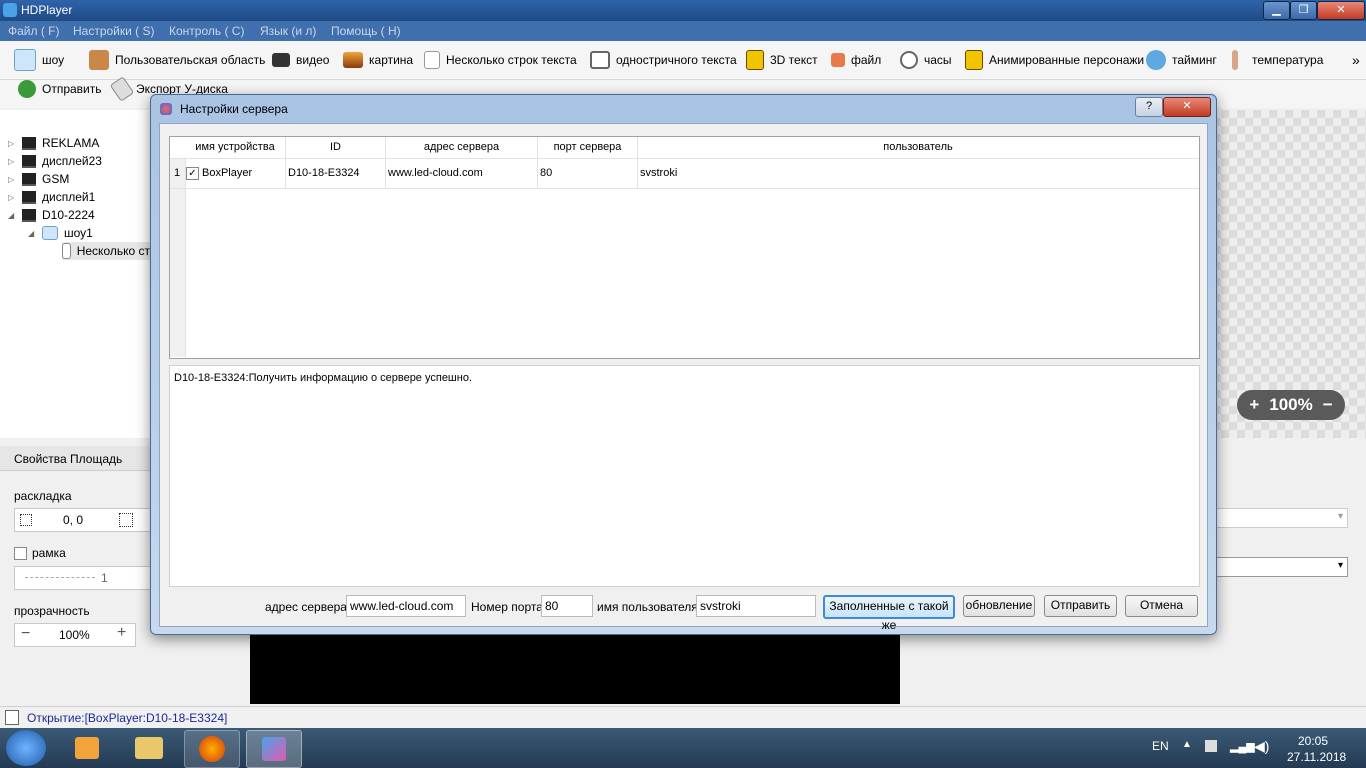 This screenshot has height=768, width=1366. I want to click on toolbar-3d-text: 3D текст, so click(782, 60).